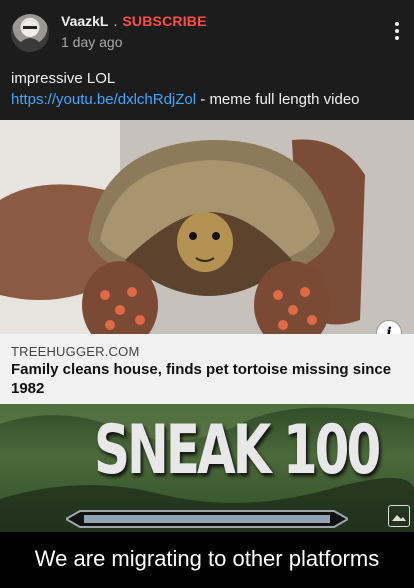 The width and height of the screenshot is (414, 588). Describe the element at coordinates (92, 42) in the screenshot. I see `post-time: 1 day ago` at that location.